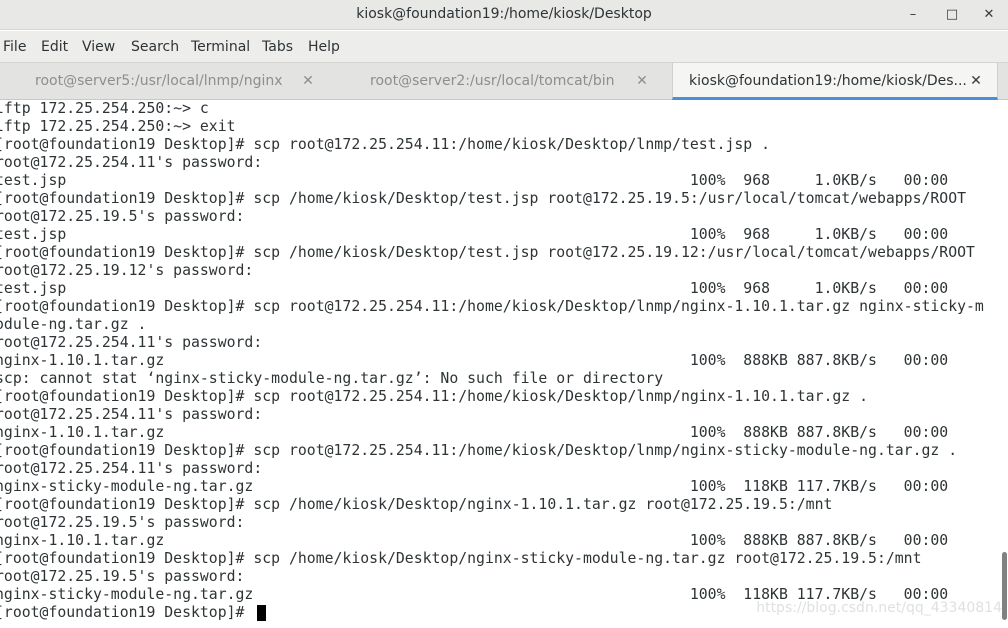 This screenshot has width=1008, height=628. I want to click on menu-help: Help, so click(324, 46).